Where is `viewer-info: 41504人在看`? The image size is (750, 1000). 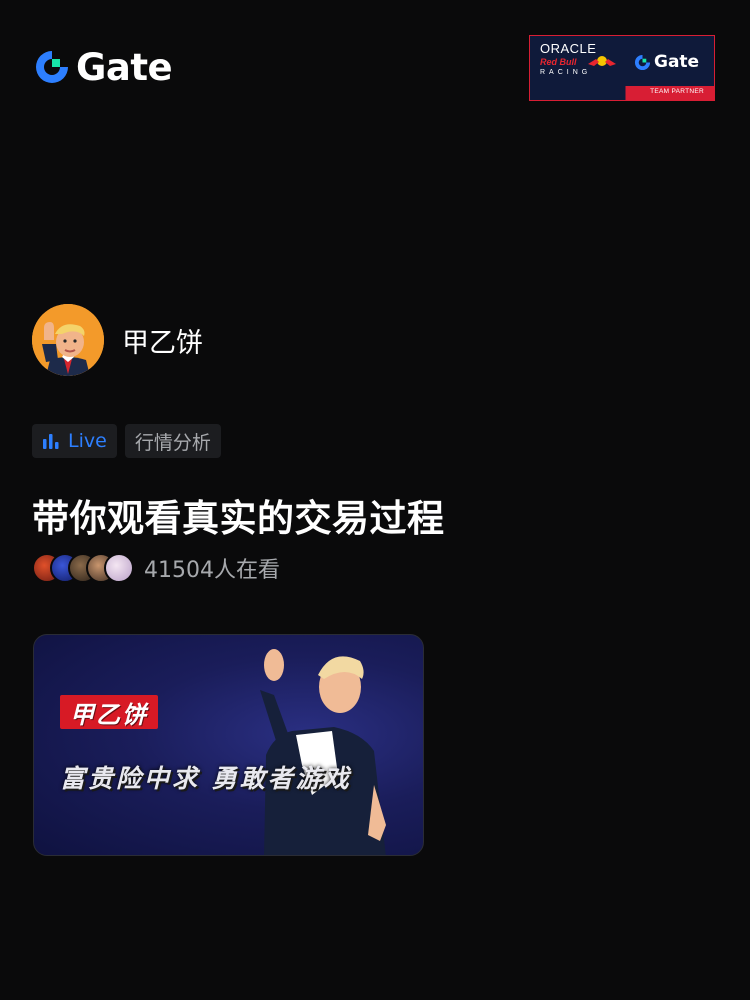 viewer-info: 41504人在看 is located at coordinates (156, 568).